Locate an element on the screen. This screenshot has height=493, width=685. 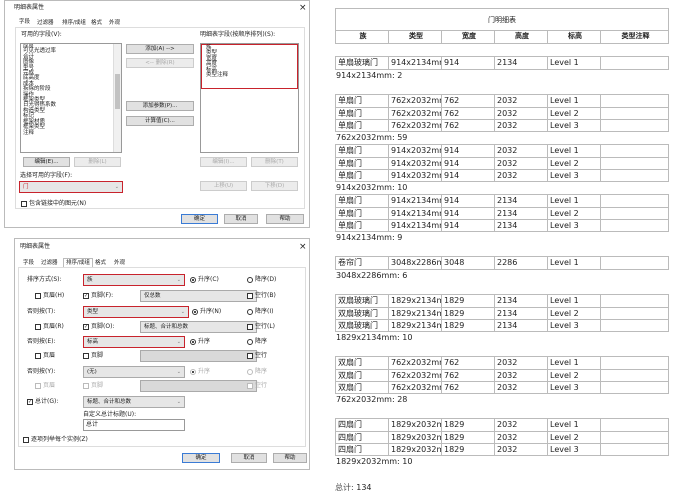
table-row: 单扇门 762x2032mm 762 2032 Level 1 is located at coordinates (502, 101).